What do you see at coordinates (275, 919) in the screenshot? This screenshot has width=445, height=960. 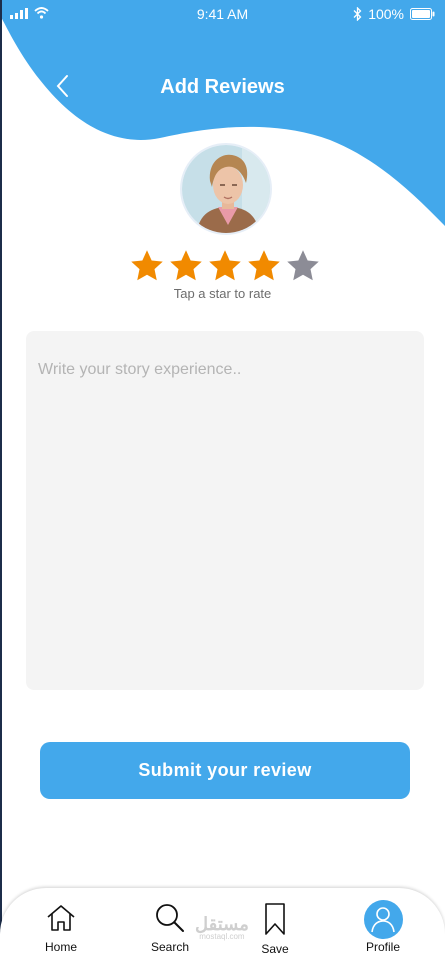 I see `bookmark-icon` at bounding box center [275, 919].